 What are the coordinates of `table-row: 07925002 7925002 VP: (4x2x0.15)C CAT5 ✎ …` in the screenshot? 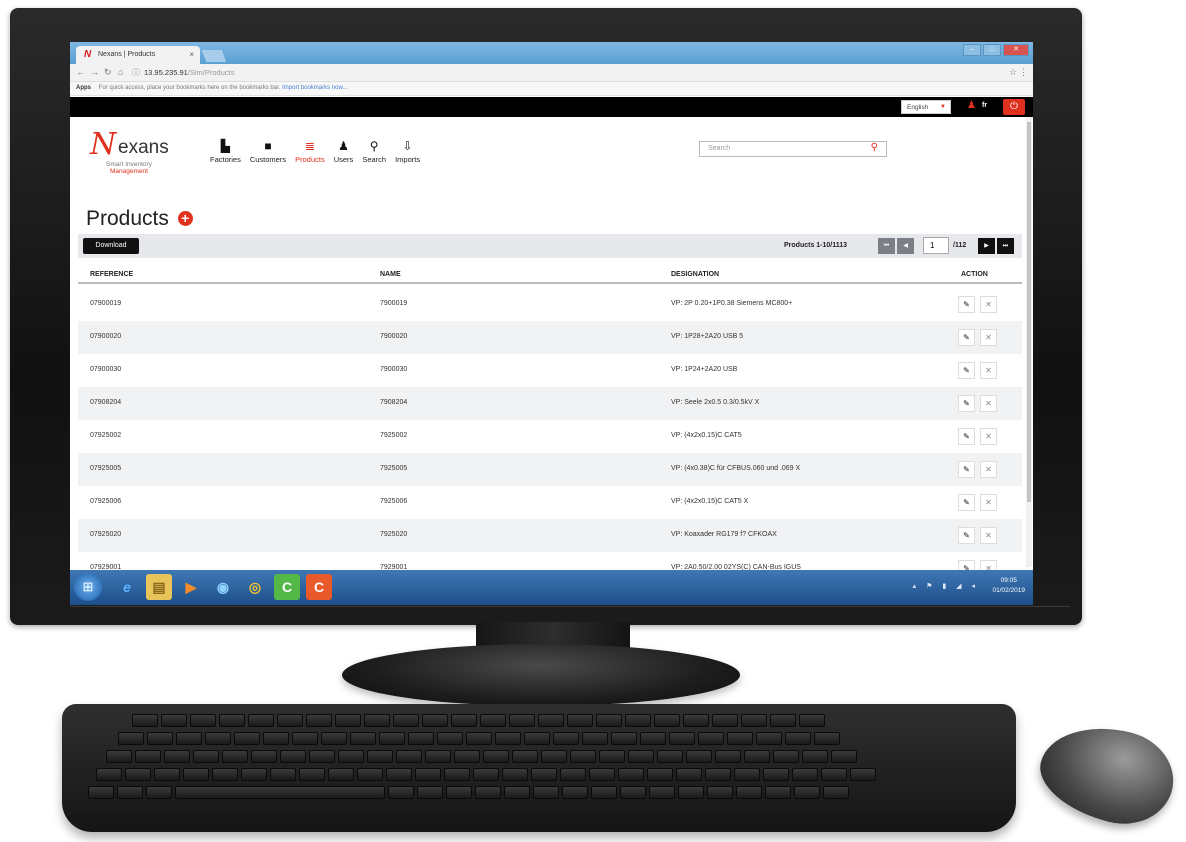 It's located at (550, 436).